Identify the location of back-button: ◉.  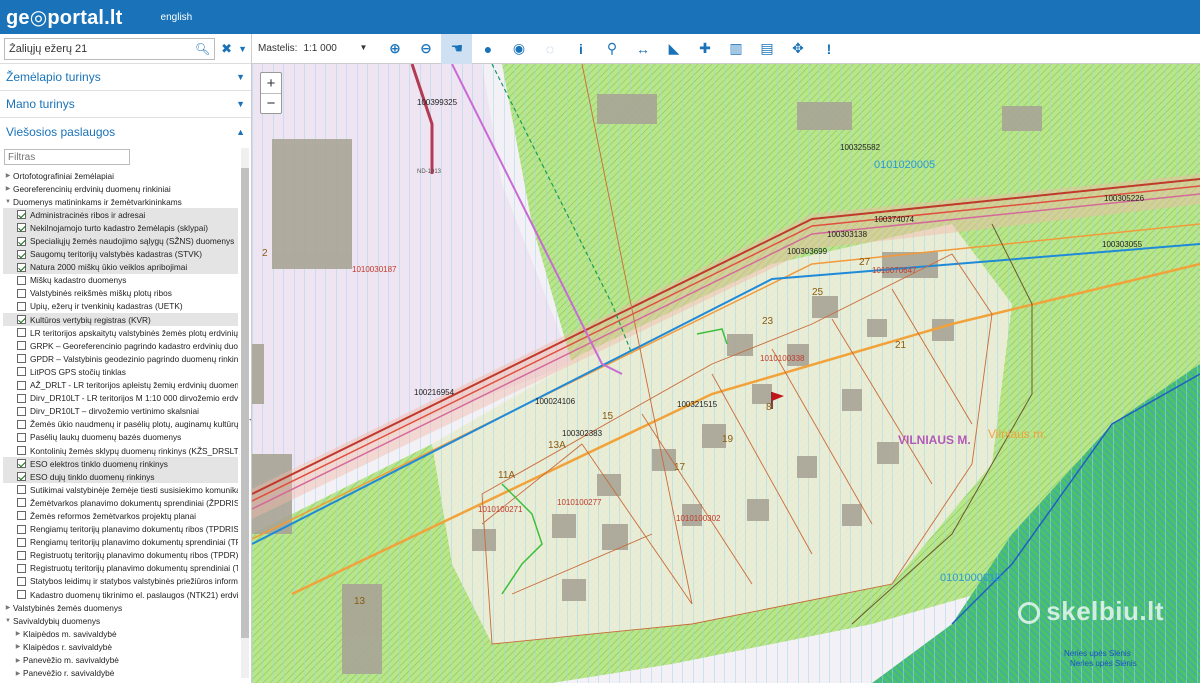
(518, 49).